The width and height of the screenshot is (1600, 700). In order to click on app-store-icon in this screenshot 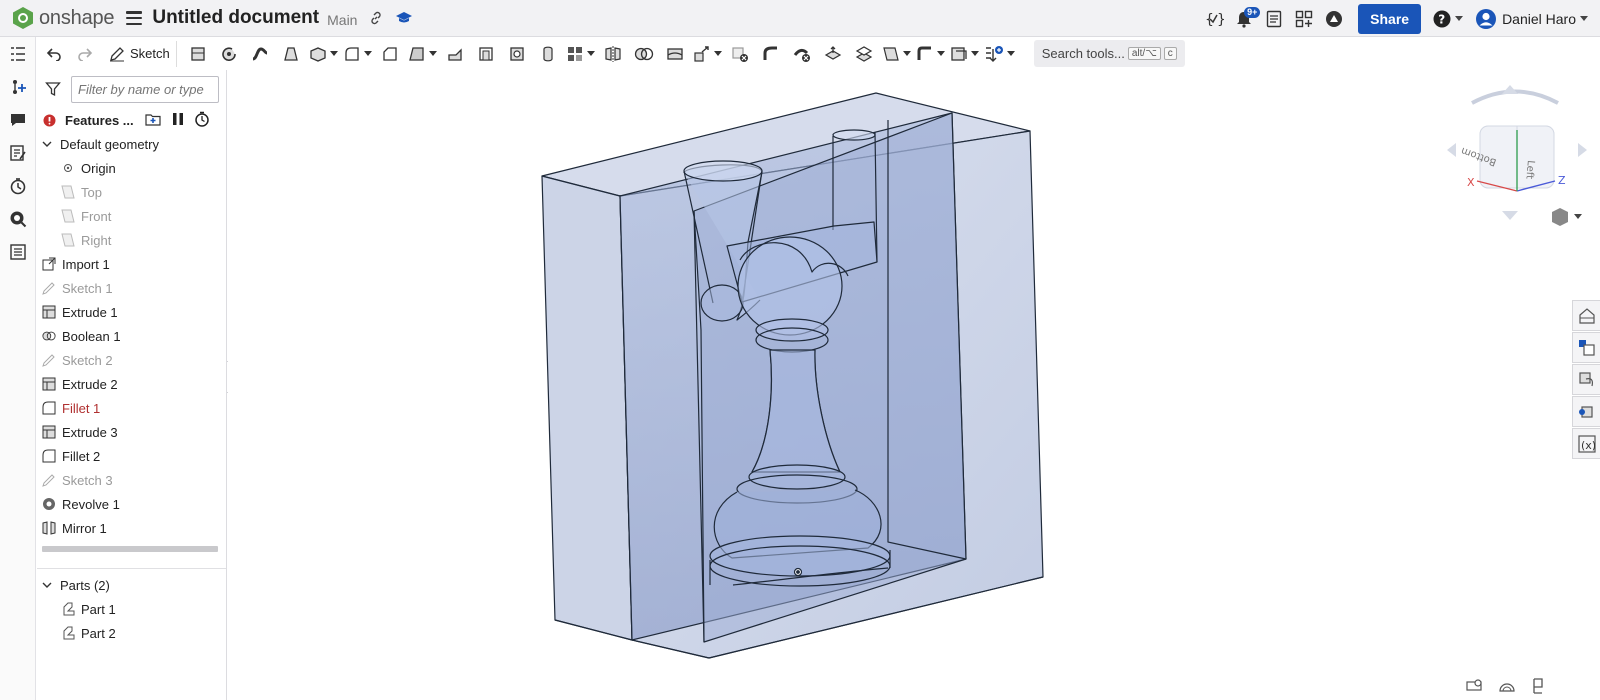, I will do `click(1304, 19)`.